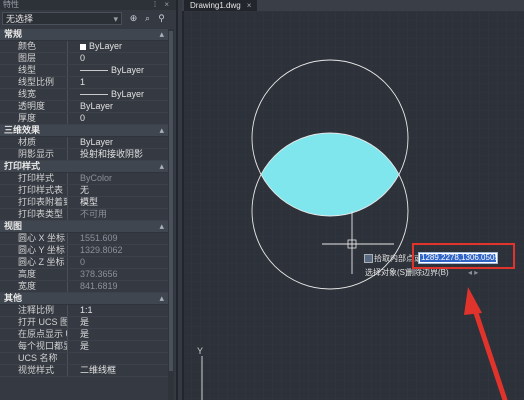 This screenshot has height=400, width=524. I want to click on property-value-text: 1:1, so click(86, 310).